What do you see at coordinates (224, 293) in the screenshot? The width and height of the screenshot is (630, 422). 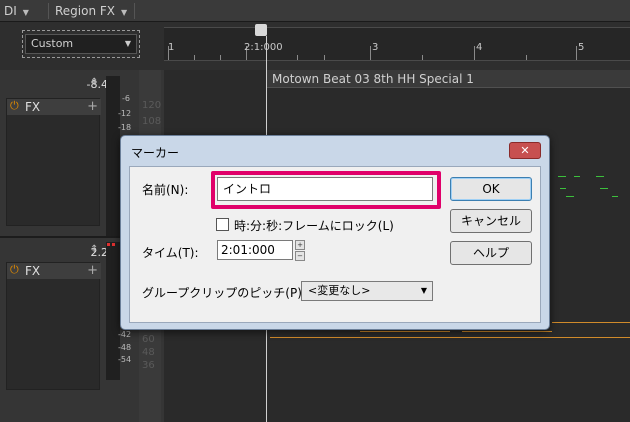 I see `pitch-label: グループクリップのピッチ(P):` at bounding box center [224, 293].